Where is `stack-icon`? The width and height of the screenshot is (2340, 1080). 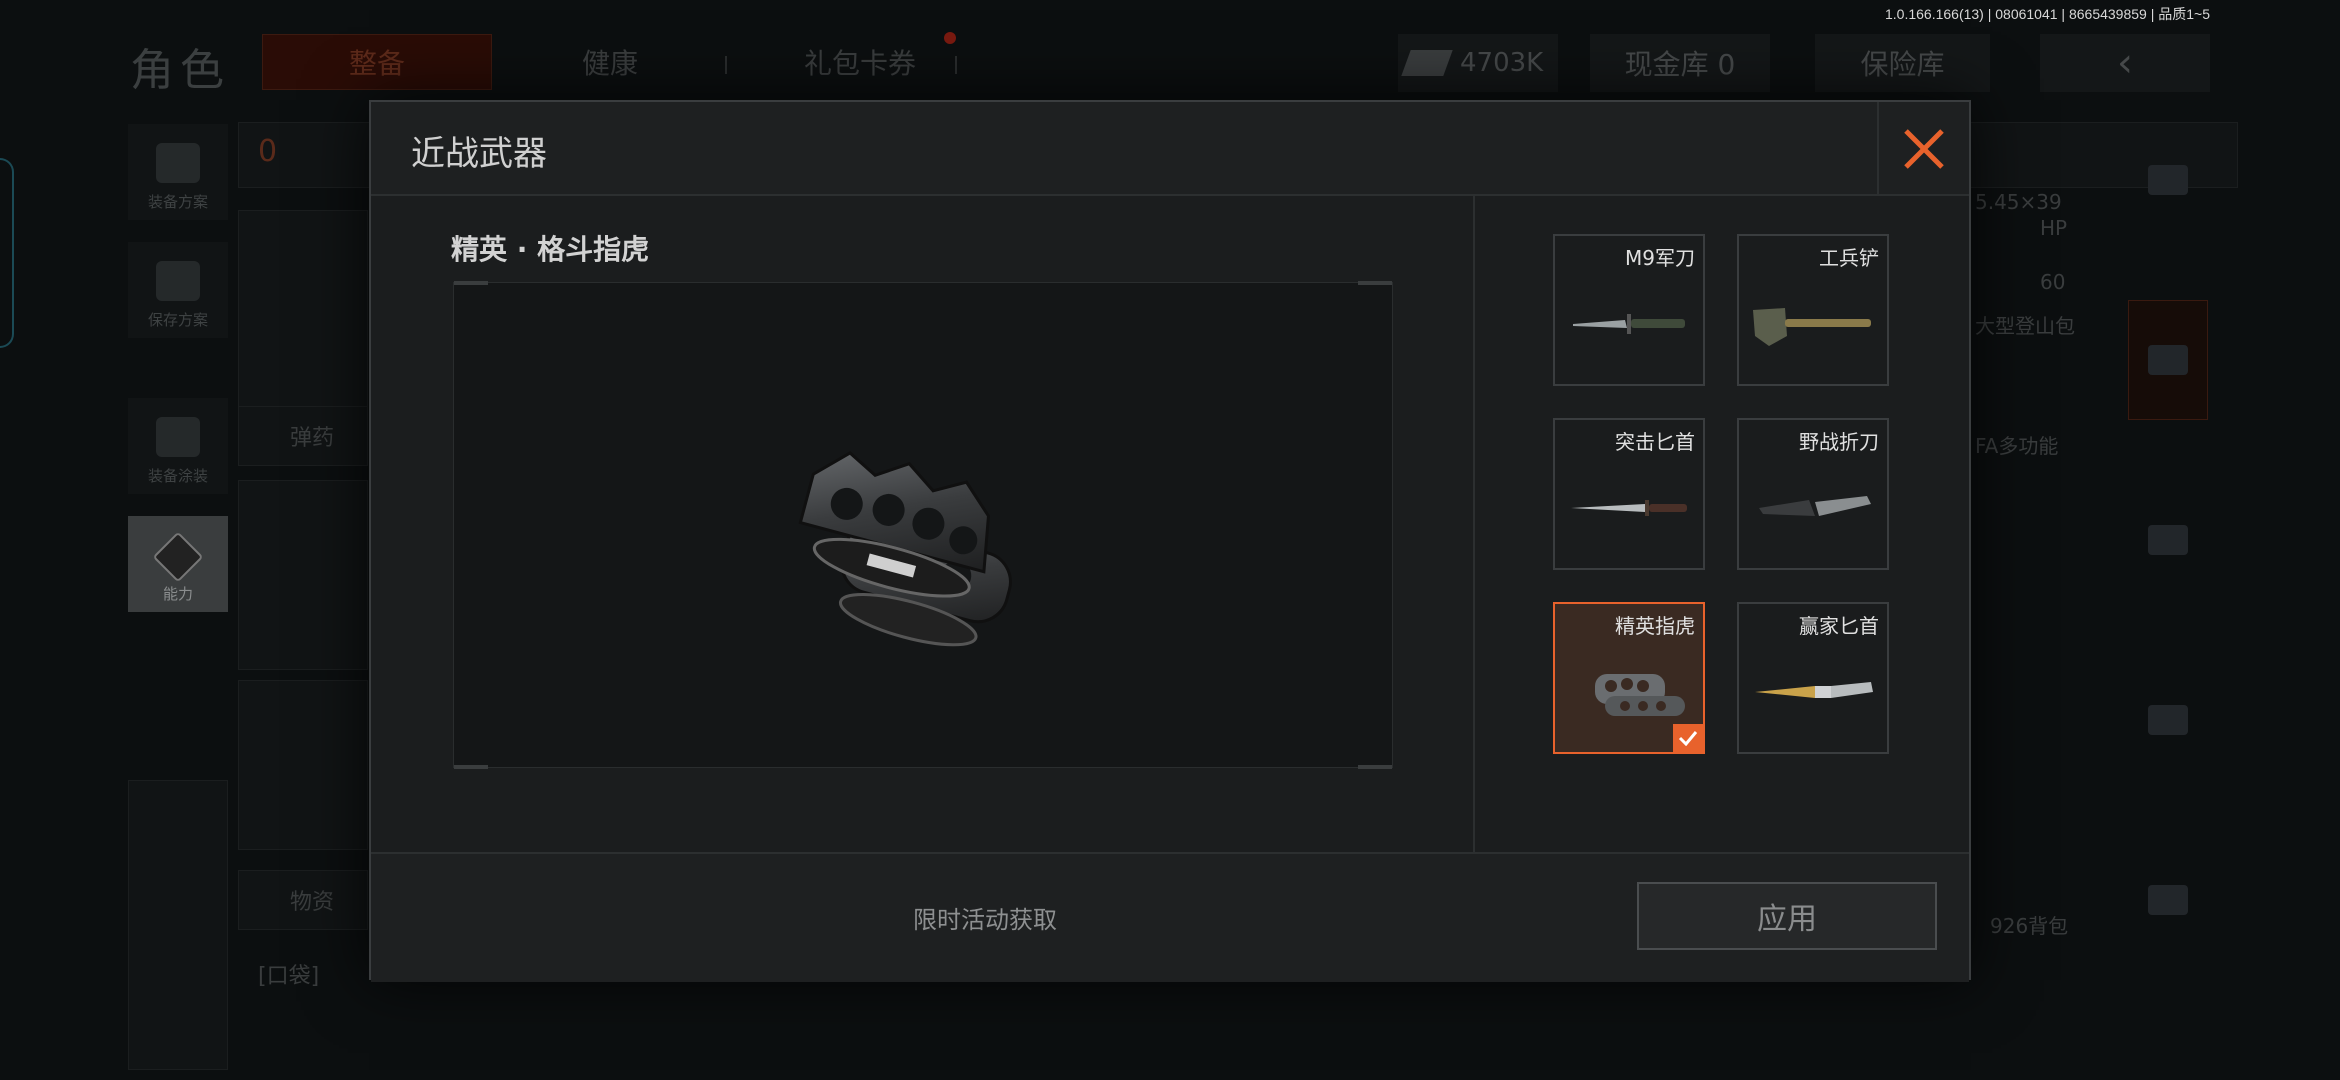 stack-icon is located at coordinates (2168, 360).